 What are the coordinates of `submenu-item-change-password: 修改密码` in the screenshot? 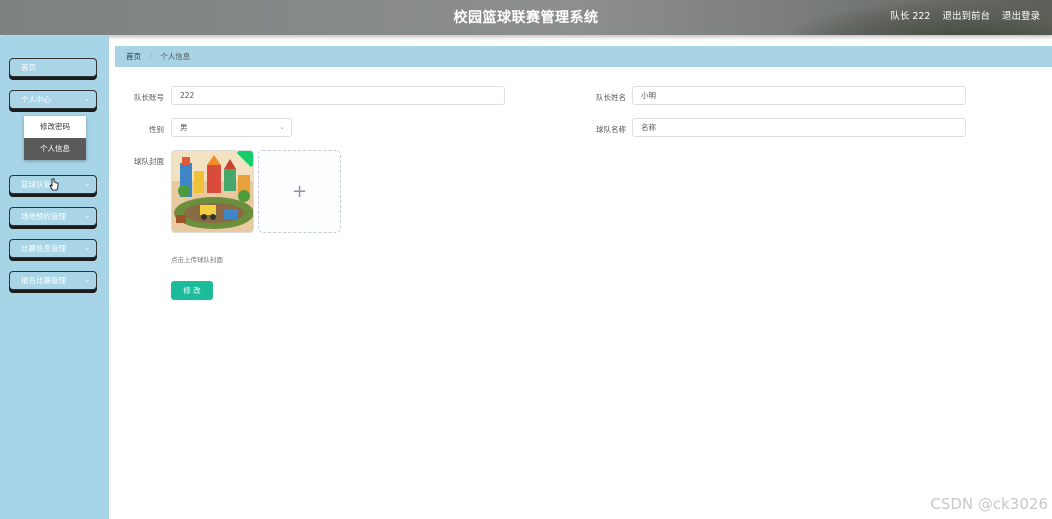 It's located at (55, 127).